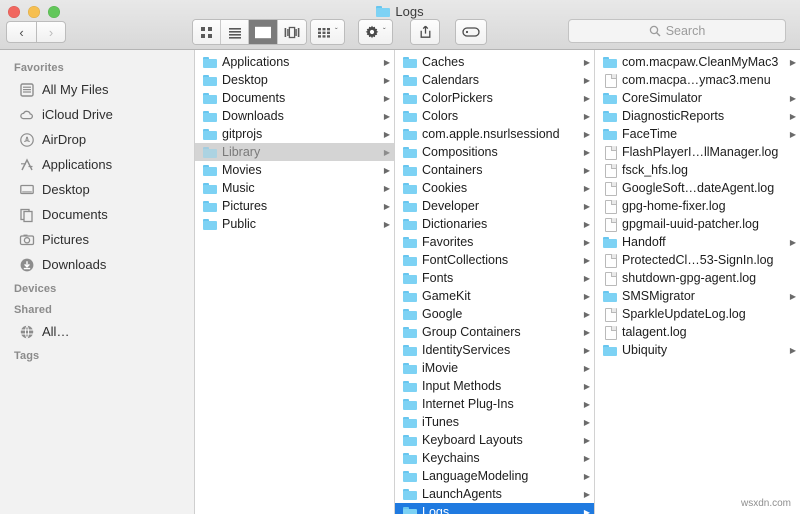 The image size is (800, 514). Describe the element at coordinates (97, 89) in the screenshot. I see `sidebar-item-all-my-files: All My Files` at that location.